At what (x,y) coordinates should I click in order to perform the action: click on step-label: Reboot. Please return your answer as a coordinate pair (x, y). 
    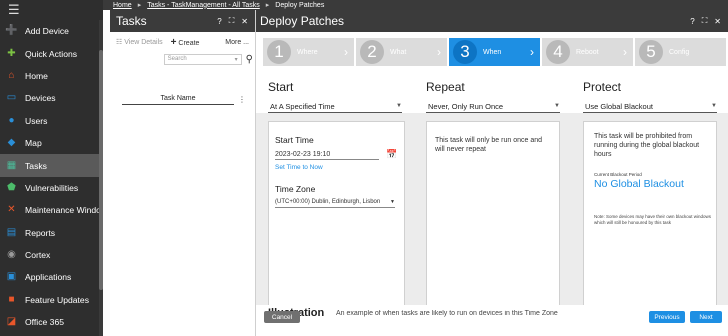
    Looking at the image, I should click on (587, 52).